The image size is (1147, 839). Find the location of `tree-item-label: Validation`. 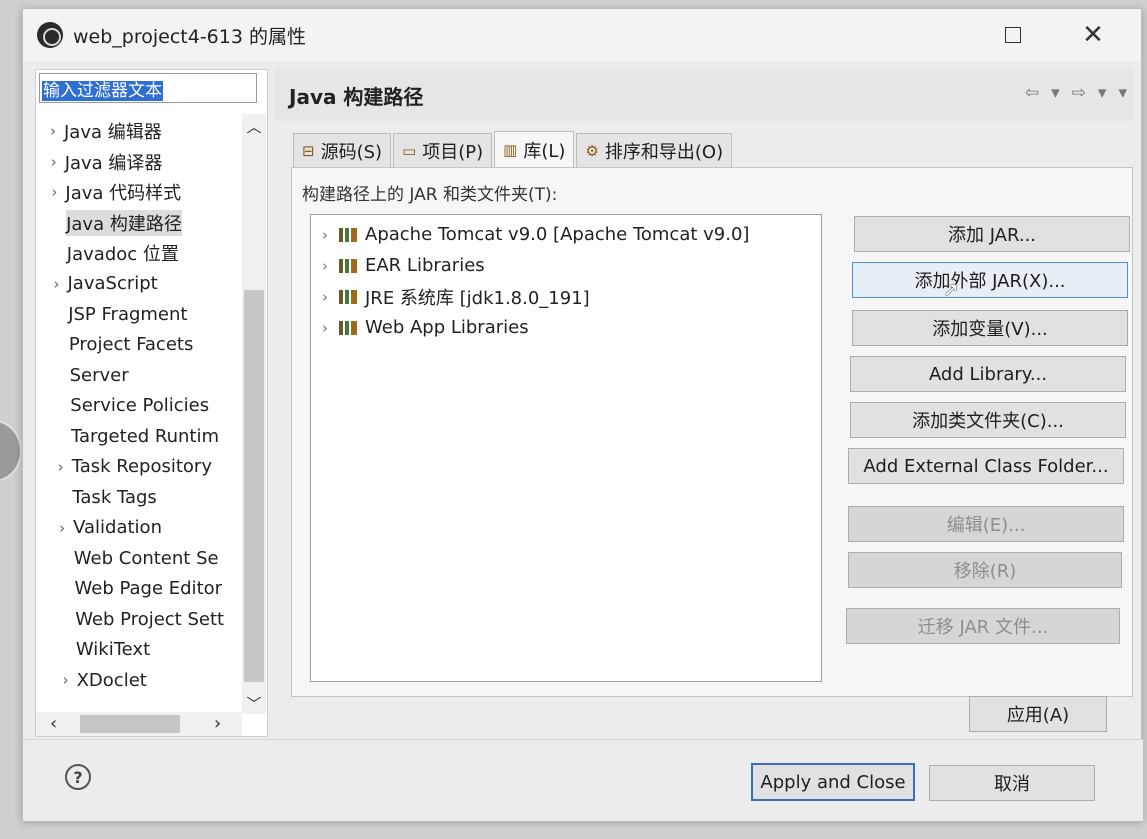

tree-item-label: Validation is located at coordinates (117, 528).